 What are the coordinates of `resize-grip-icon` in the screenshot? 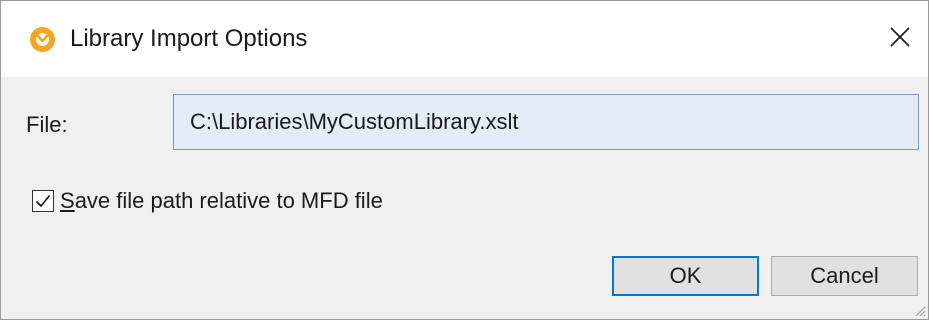 It's located at (919, 310).